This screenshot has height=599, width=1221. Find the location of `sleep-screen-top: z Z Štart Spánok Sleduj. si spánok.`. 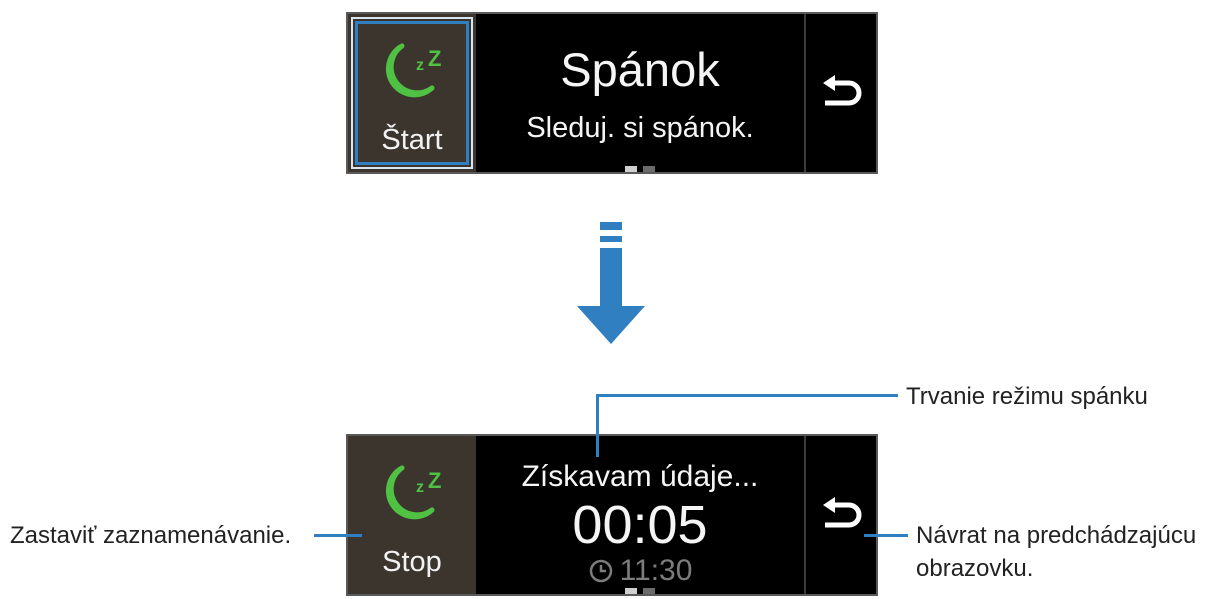

sleep-screen-top: z Z Štart Spánok Sleduj. si spánok. is located at coordinates (612, 93).